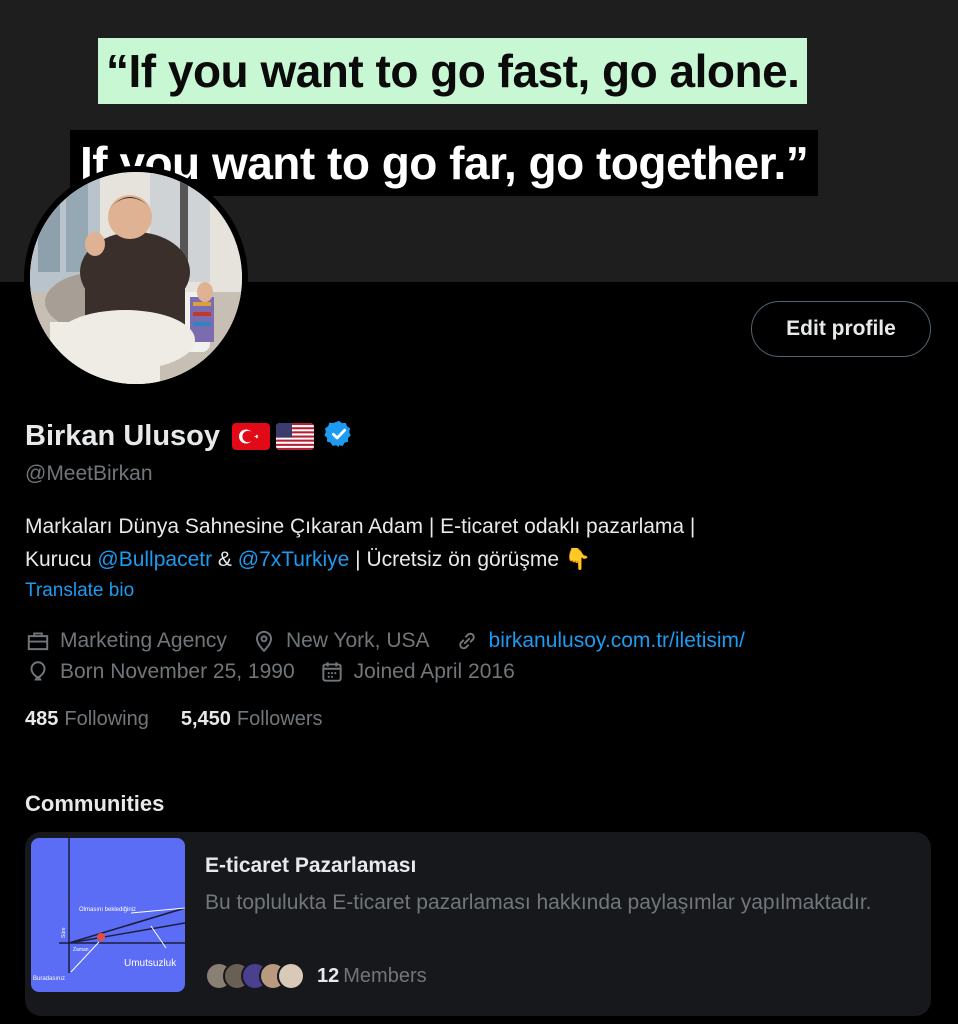 This screenshot has width=958, height=1024. What do you see at coordinates (251, 436) in the screenshot?
I see `turkey-flag-icon` at bounding box center [251, 436].